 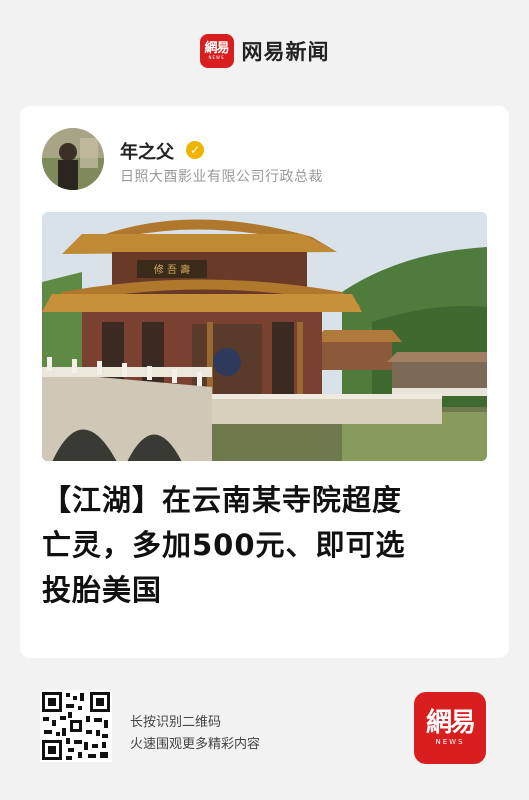 What do you see at coordinates (224, 545) in the screenshot?
I see `headline-line-2: 亡灵，多加500元、即可选` at bounding box center [224, 545].